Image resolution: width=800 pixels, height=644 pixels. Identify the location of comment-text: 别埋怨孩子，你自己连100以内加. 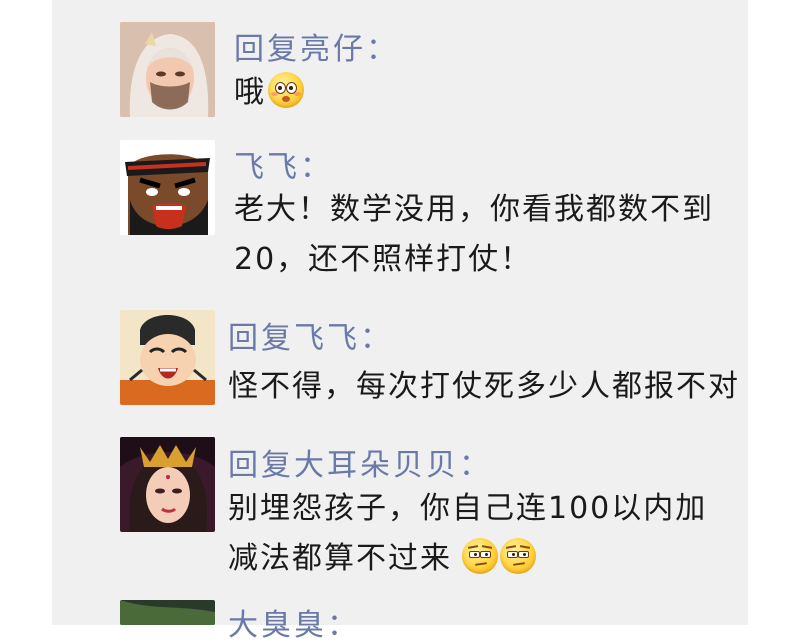
(468, 508).